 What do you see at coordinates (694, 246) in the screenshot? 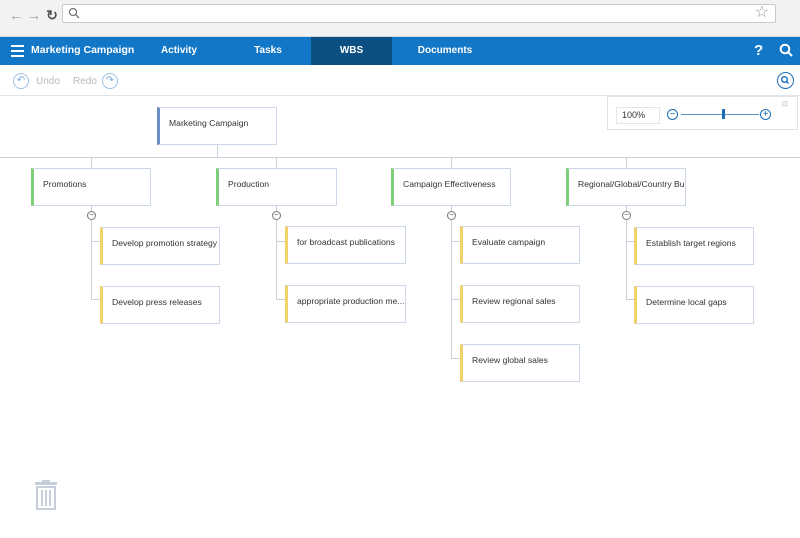
I see `wbs-task-node: Establish target regions` at bounding box center [694, 246].